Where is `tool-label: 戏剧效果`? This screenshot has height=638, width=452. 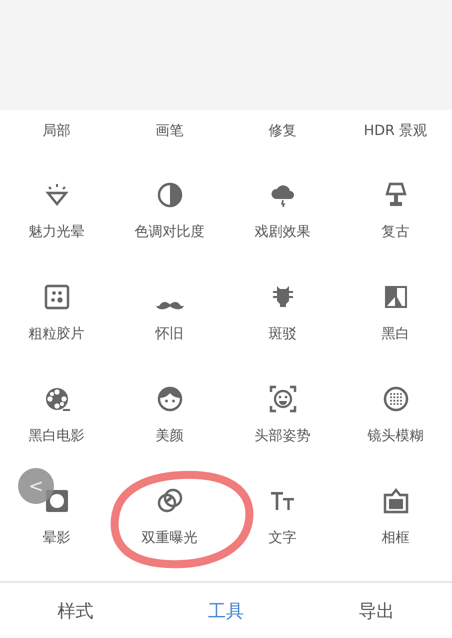 tool-label: 戏剧效果 is located at coordinates (282, 232).